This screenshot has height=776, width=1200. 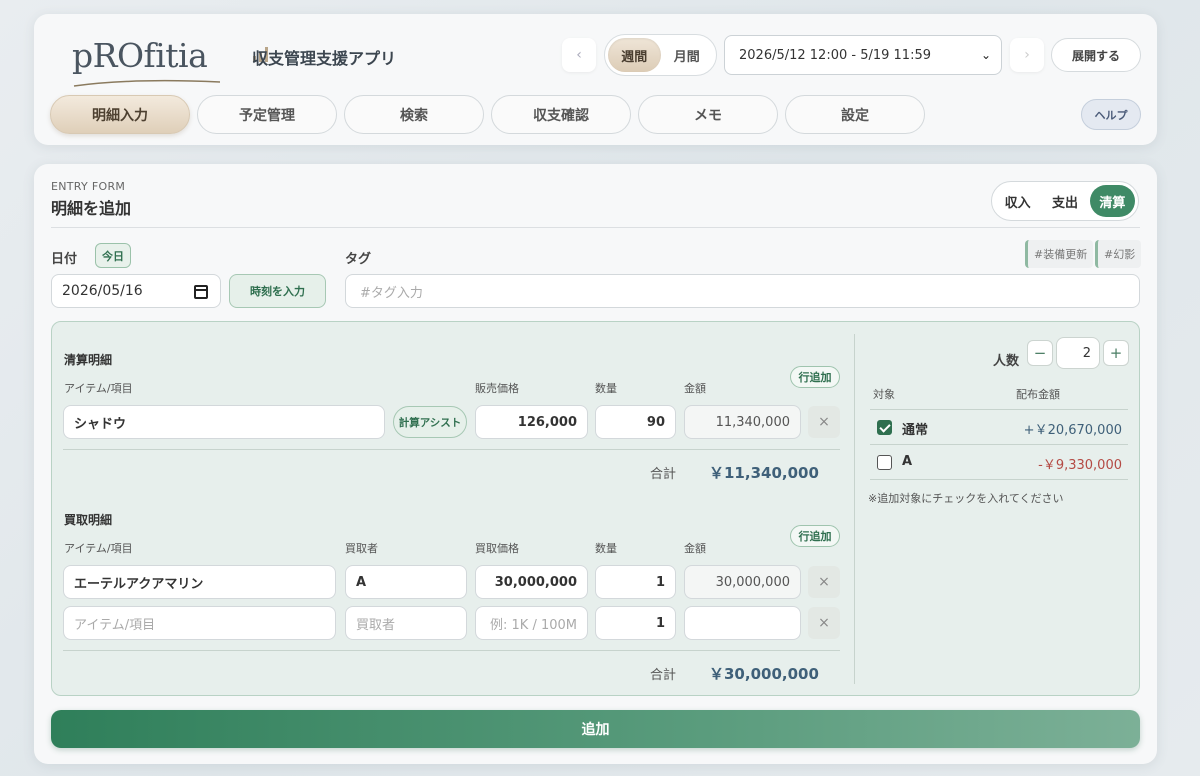 What do you see at coordinates (531, 582) in the screenshot?
I see `purchase-price-input: 30,000,000` at bounding box center [531, 582].